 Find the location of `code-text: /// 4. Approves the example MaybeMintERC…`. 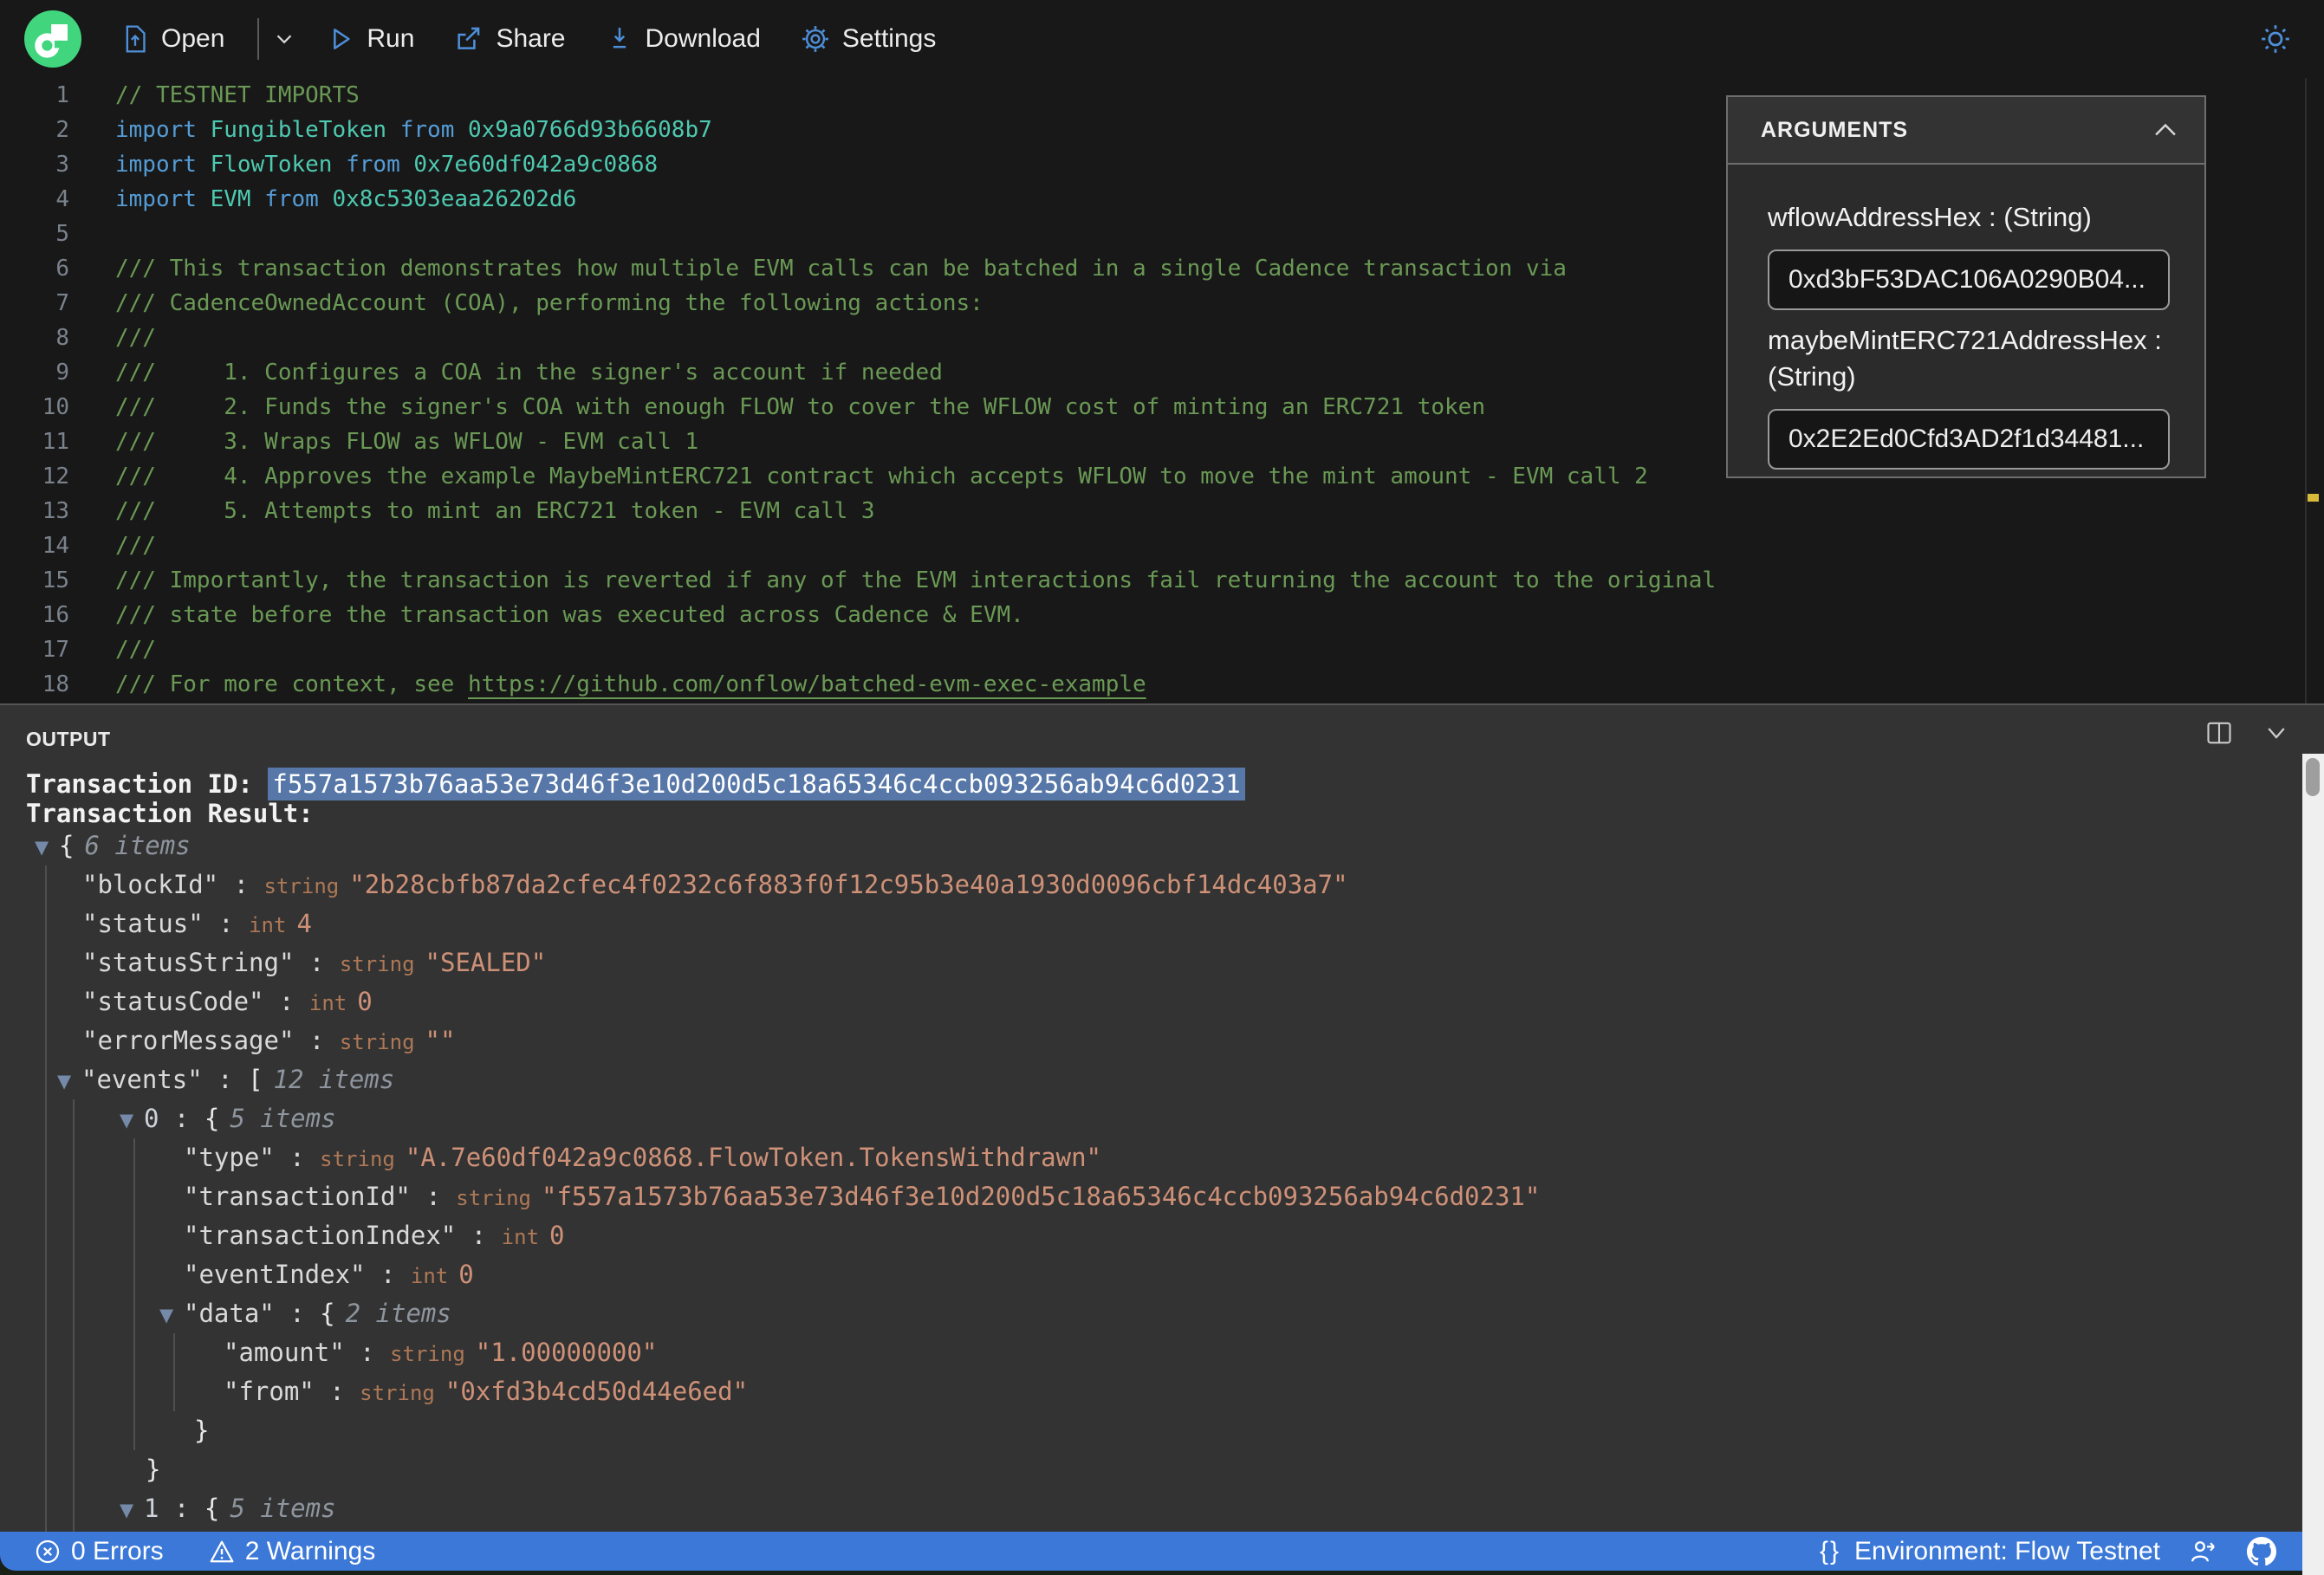

code-text: /// 4. Approves the example MaybeMintERC… is located at coordinates (858, 476).